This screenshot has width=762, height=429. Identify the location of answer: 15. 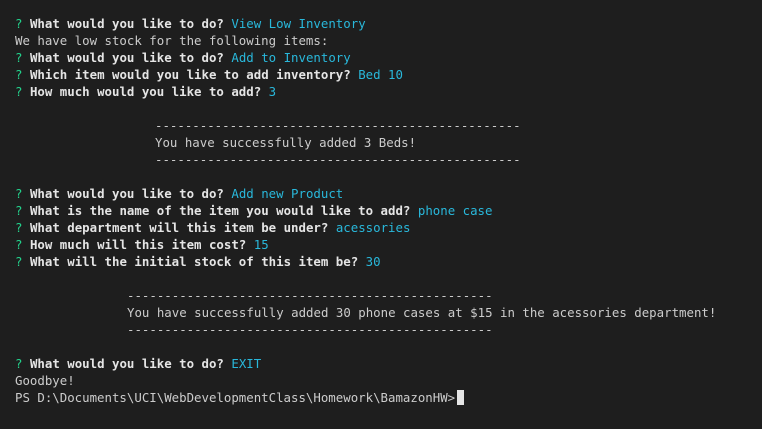
(261, 244).